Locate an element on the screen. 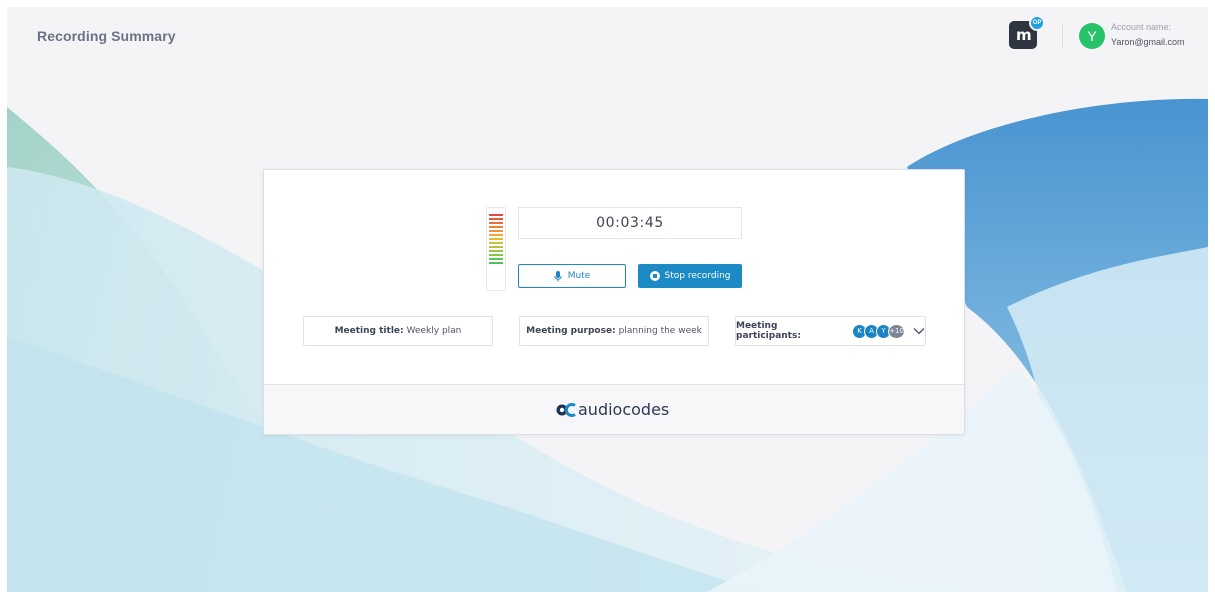  microphone-icon is located at coordinates (557, 275).